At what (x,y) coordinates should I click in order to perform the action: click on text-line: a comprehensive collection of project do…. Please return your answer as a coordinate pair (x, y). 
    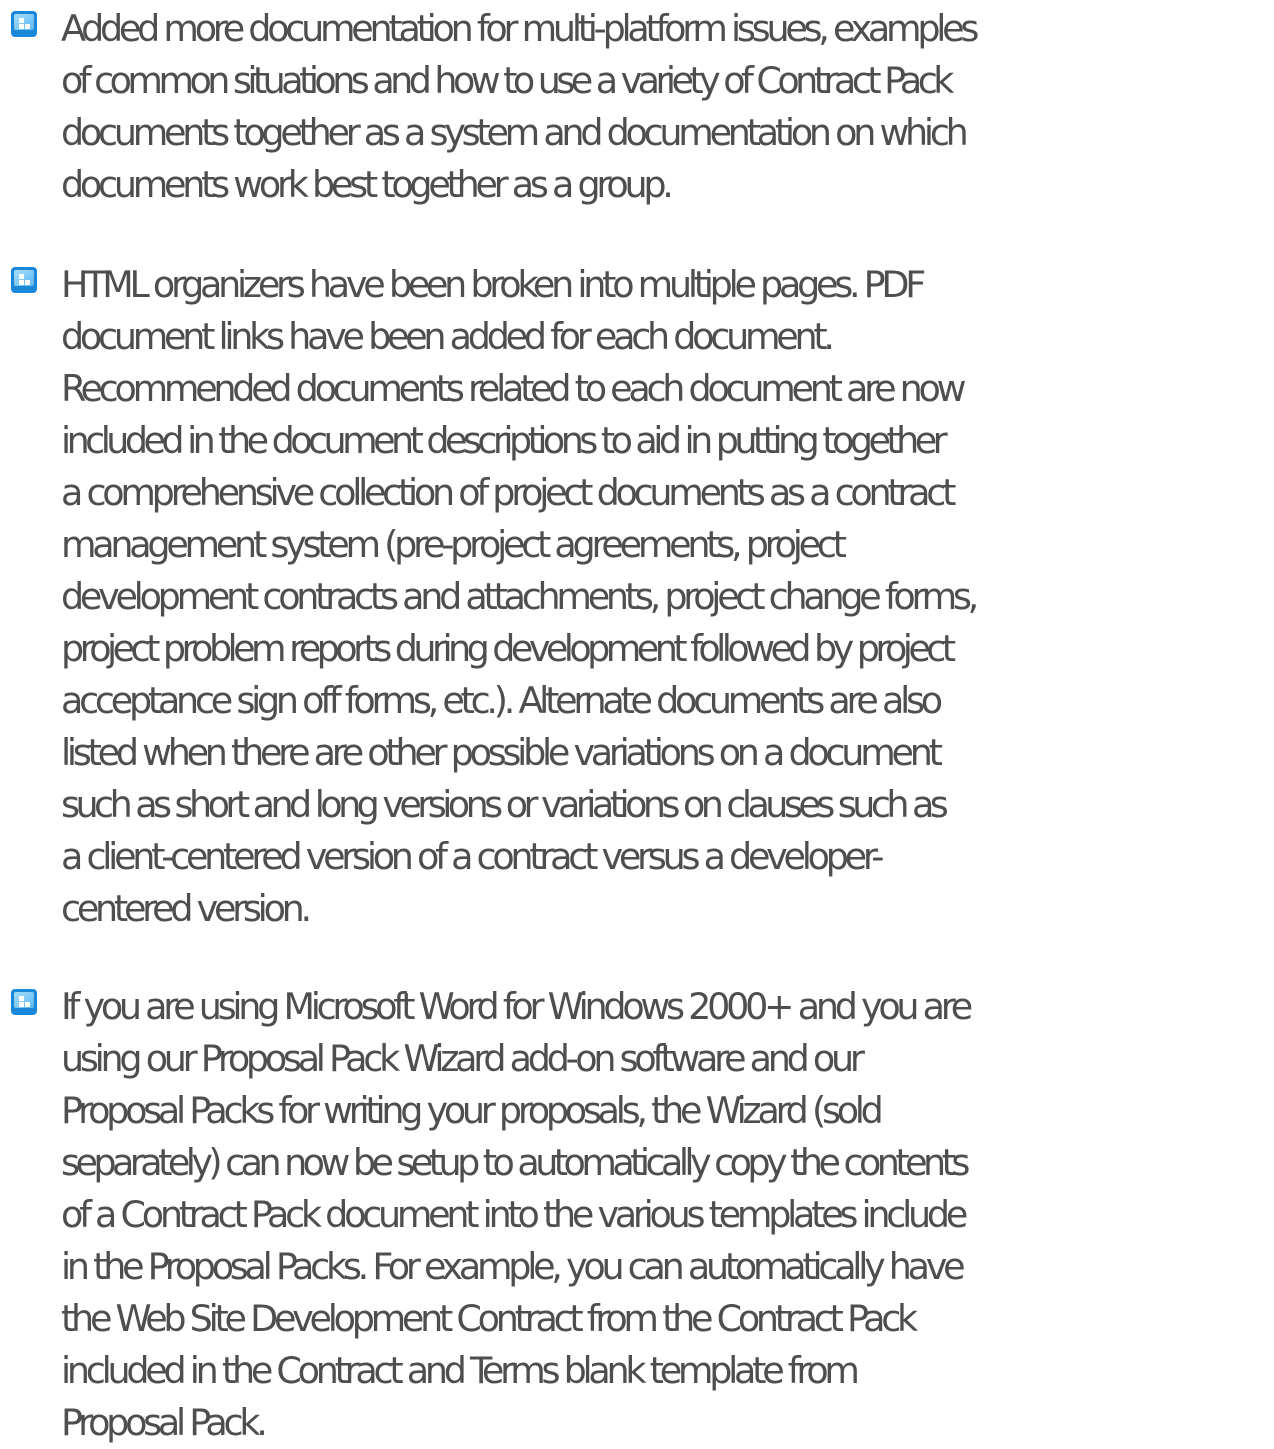
    Looking at the image, I should click on (508, 492).